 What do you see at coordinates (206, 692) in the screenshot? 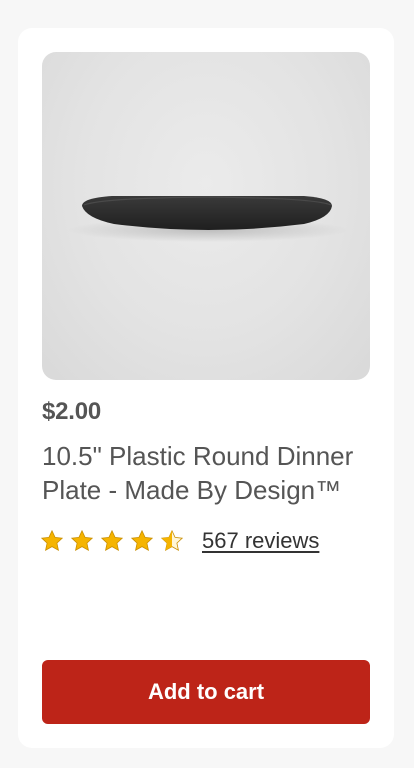
I see `add-to-cart-button: Add to cart` at bounding box center [206, 692].